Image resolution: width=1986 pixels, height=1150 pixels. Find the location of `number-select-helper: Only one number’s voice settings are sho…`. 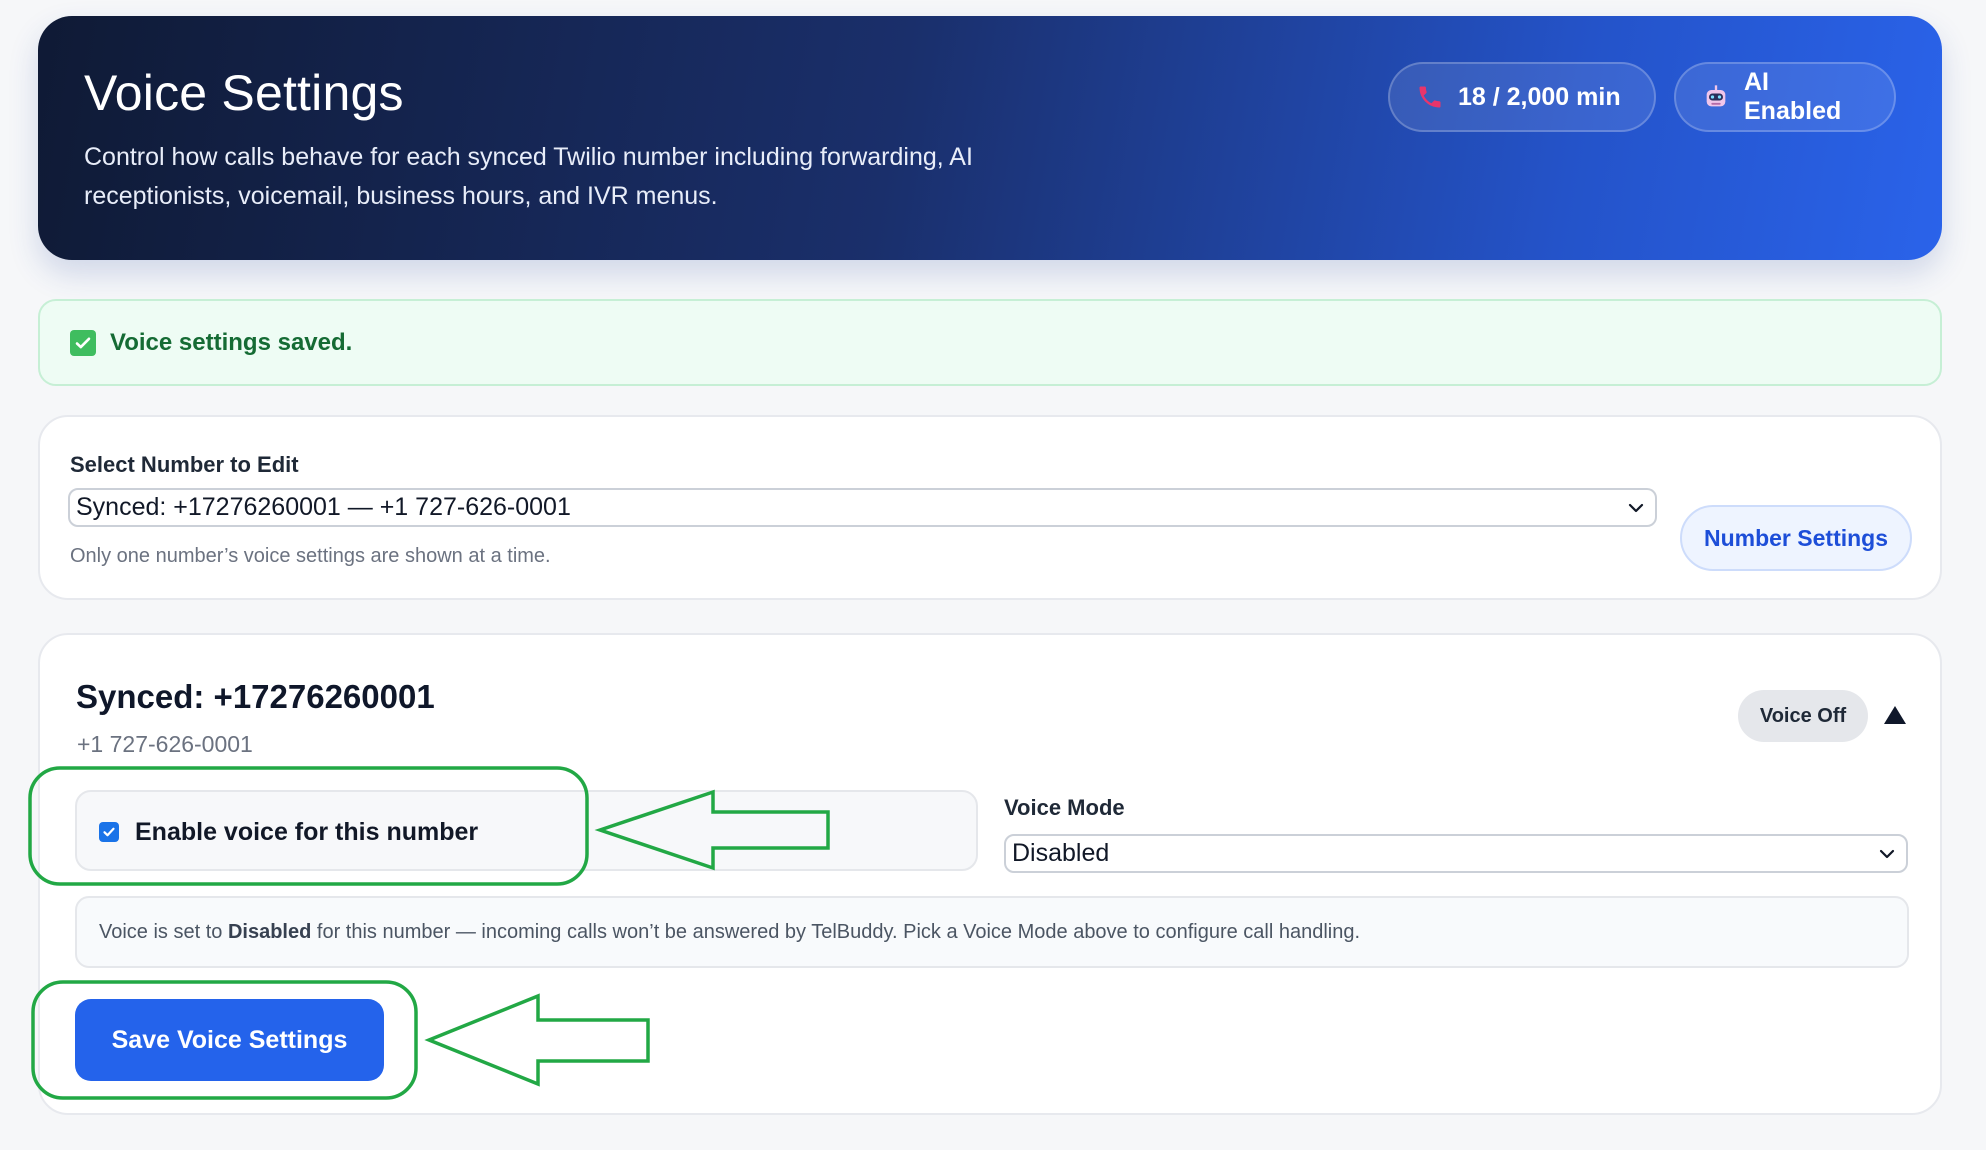

number-select-helper: Only one number’s voice settings are sho… is located at coordinates (310, 556).